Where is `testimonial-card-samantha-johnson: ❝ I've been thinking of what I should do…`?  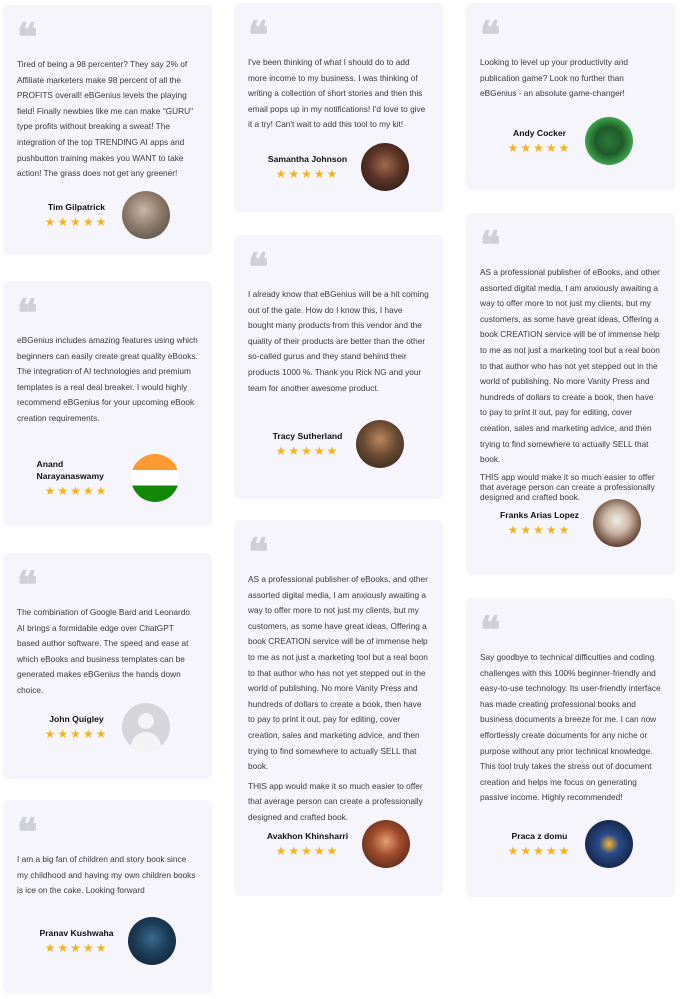
testimonial-card-samantha-johnson: ❝ I've been thinking of what I should do… is located at coordinates (338, 107).